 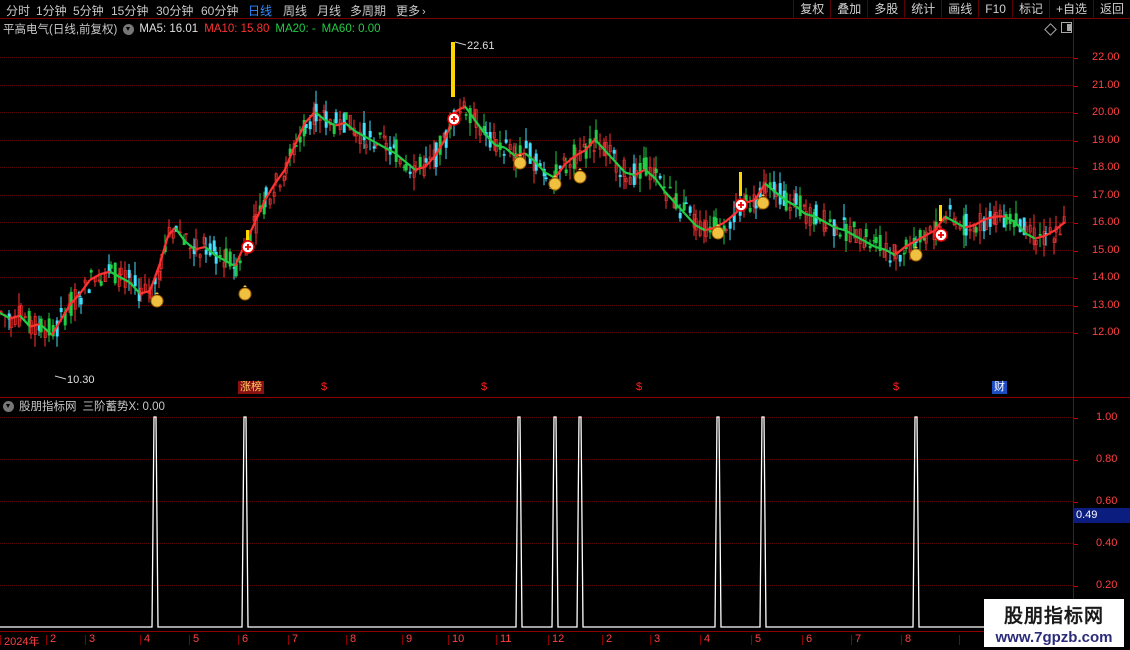 I want to click on price-tick-label: 16.00, so click(x=1106, y=222).